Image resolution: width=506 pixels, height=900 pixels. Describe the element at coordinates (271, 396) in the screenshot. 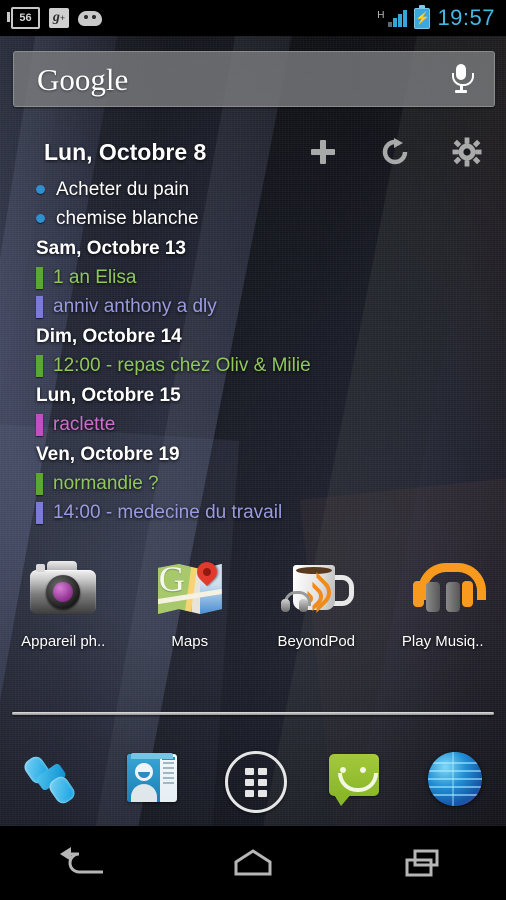

I see `calendar-date-header: Lun, Octobre 15` at that location.